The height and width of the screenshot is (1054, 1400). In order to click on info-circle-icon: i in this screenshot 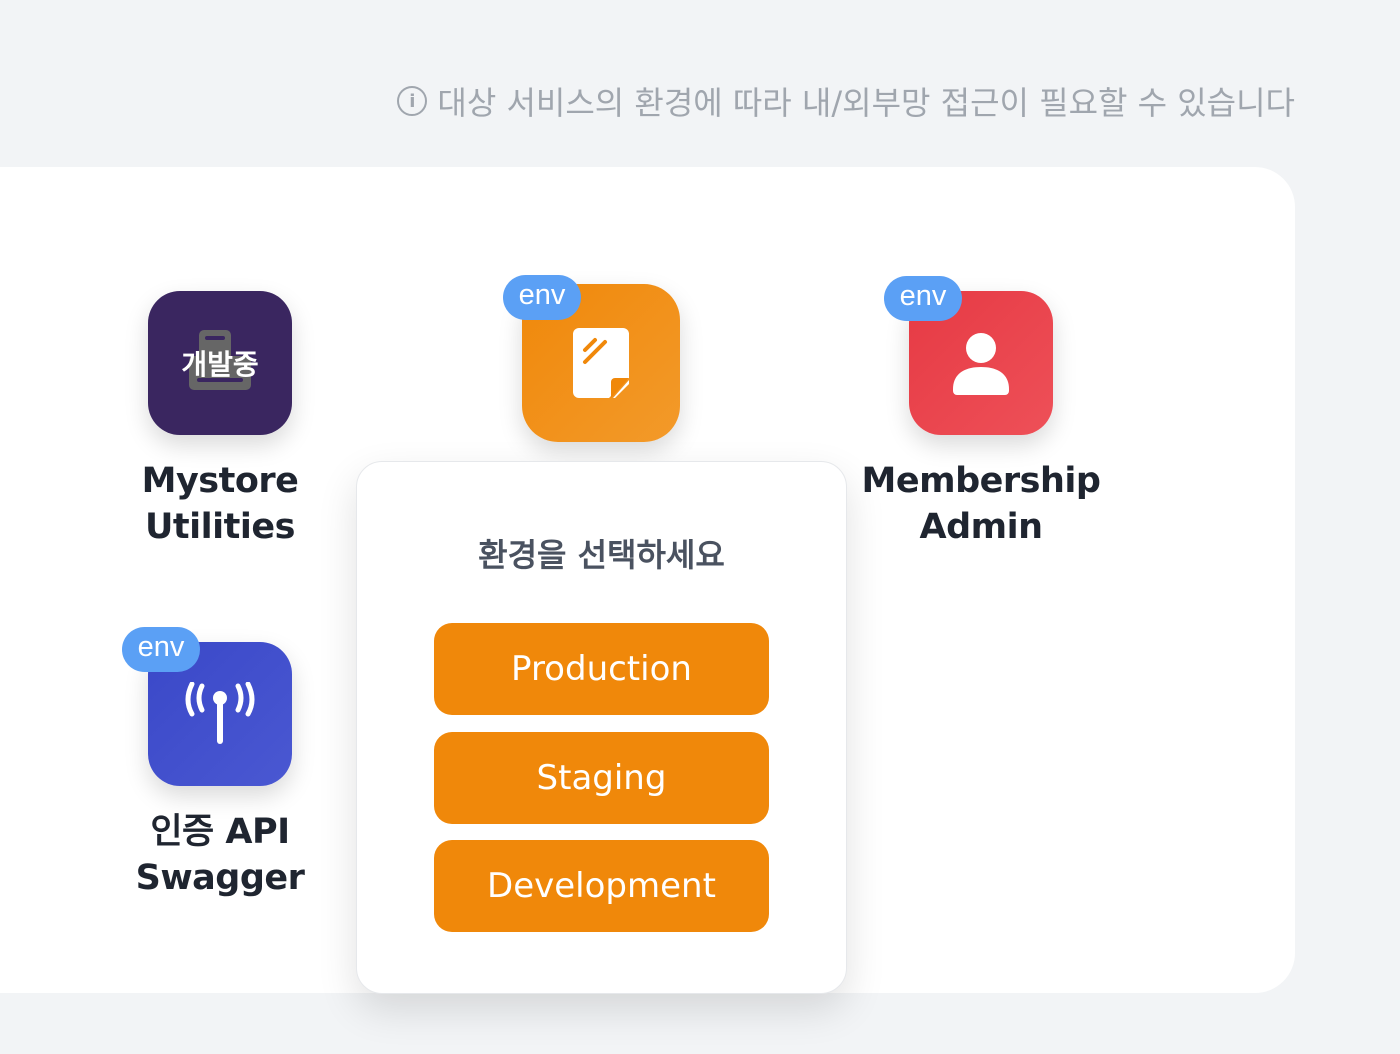, I will do `click(412, 101)`.